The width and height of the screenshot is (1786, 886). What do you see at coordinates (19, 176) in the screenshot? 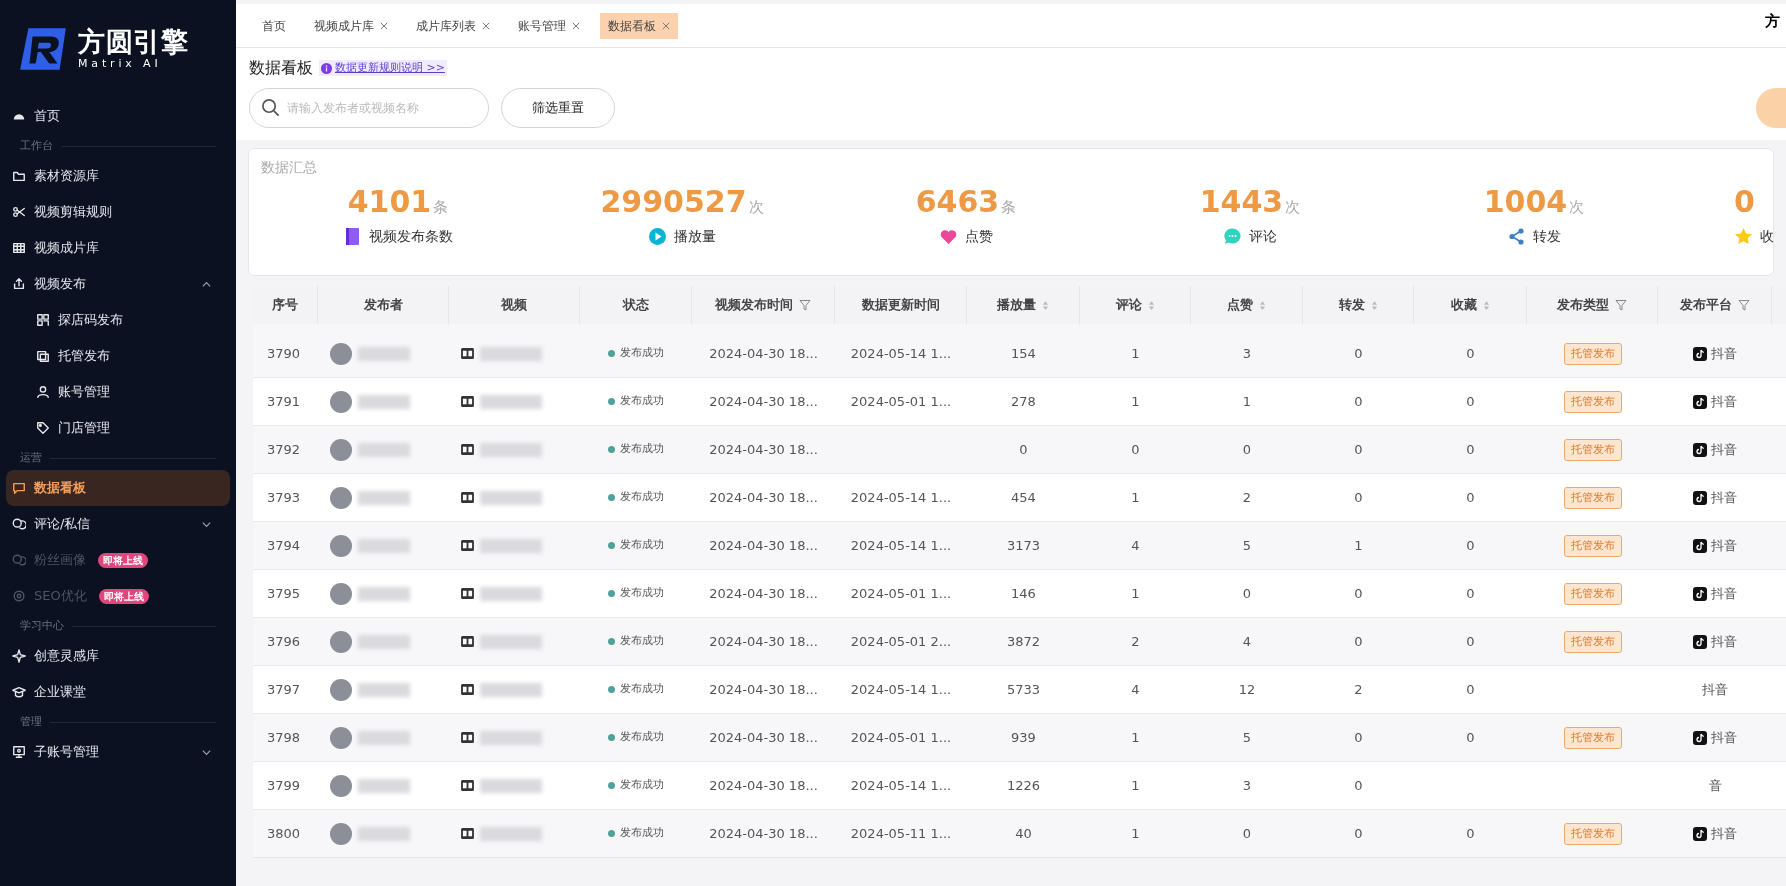
I see `folder-icon` at bounding box center [19, 176].